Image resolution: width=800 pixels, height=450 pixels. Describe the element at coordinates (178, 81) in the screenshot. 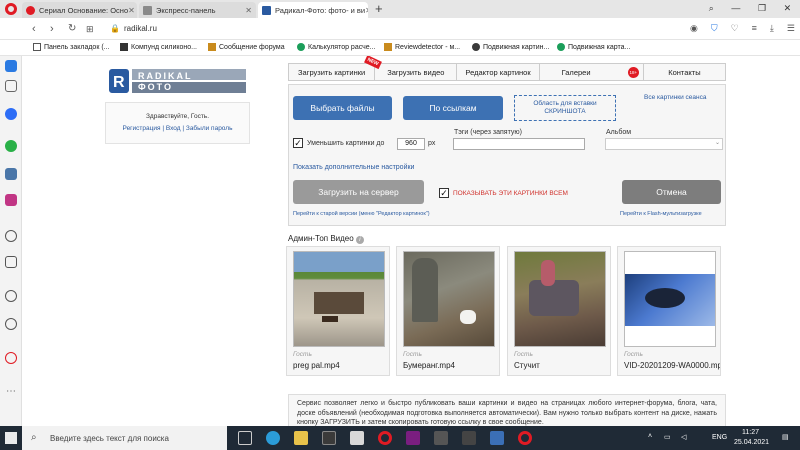

I see `radikal-logo: R RADIKAL ФОТО` at that location.